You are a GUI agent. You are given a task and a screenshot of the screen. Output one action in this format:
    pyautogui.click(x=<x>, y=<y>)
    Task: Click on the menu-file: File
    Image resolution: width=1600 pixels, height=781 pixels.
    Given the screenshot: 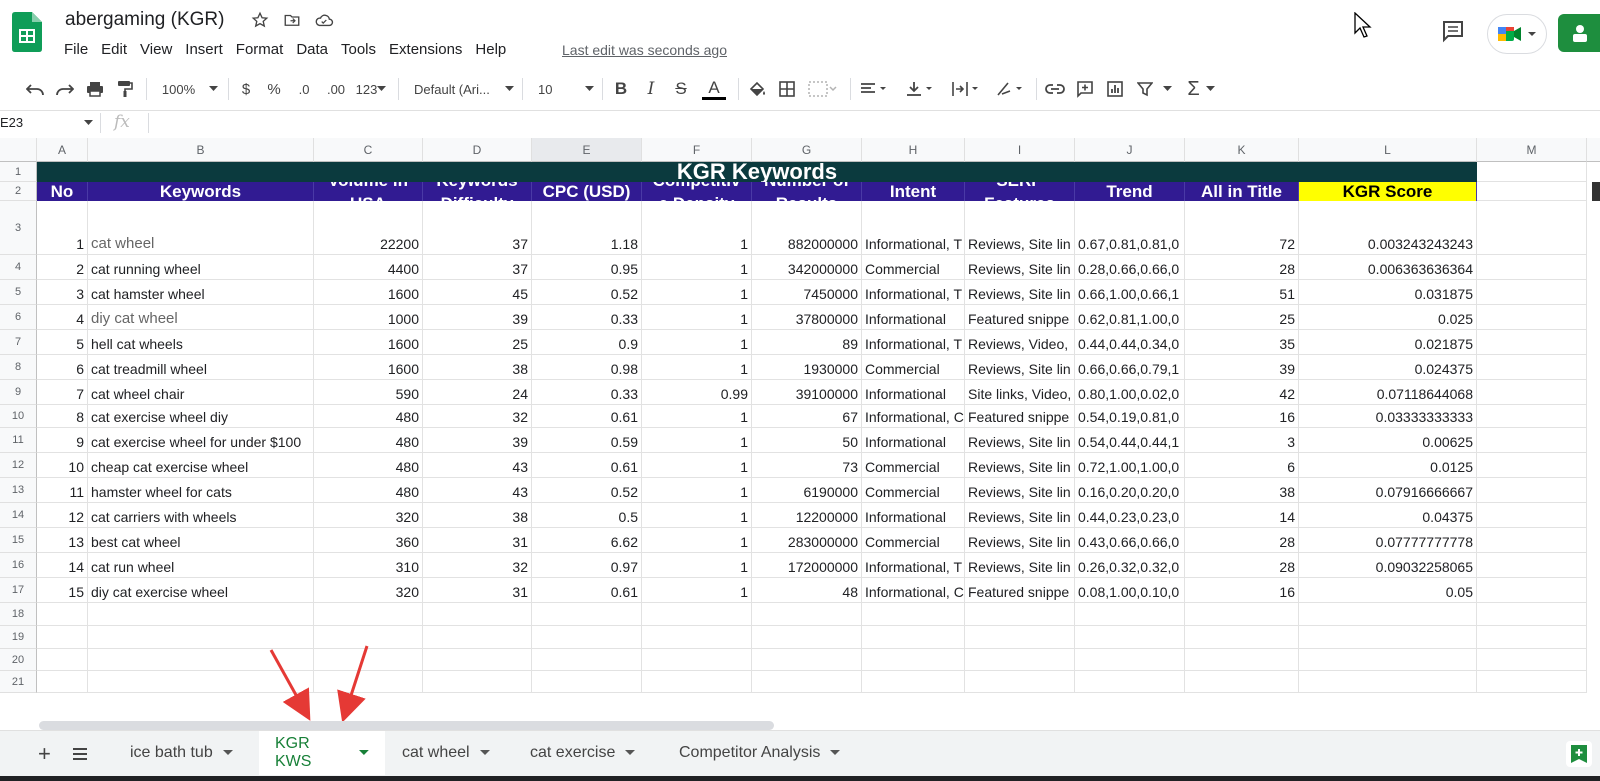 What is the action you would take?
    pyautogui.click(x=76, y=49)
    